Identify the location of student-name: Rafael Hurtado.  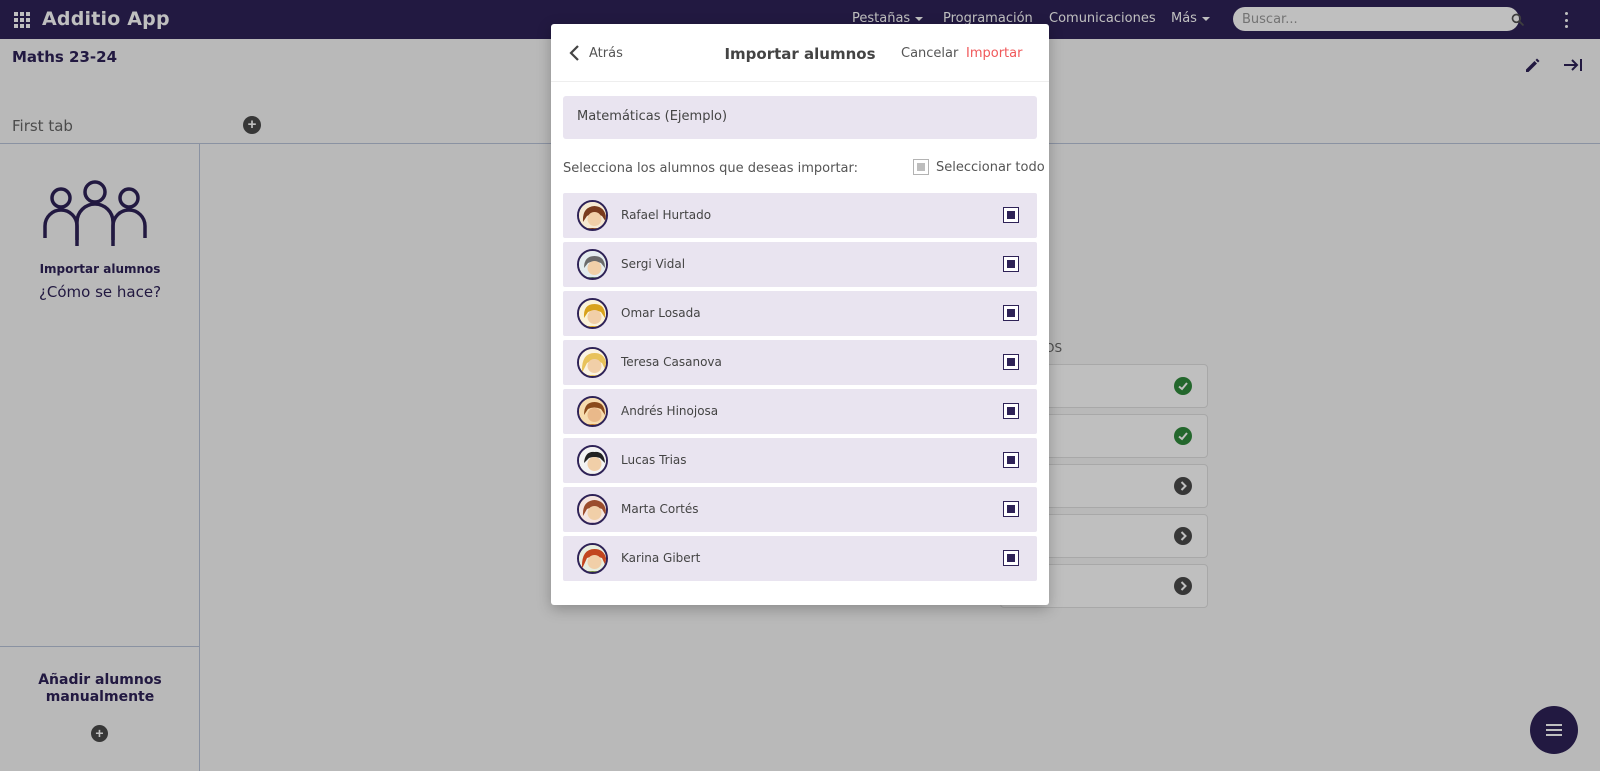
(666, 215).